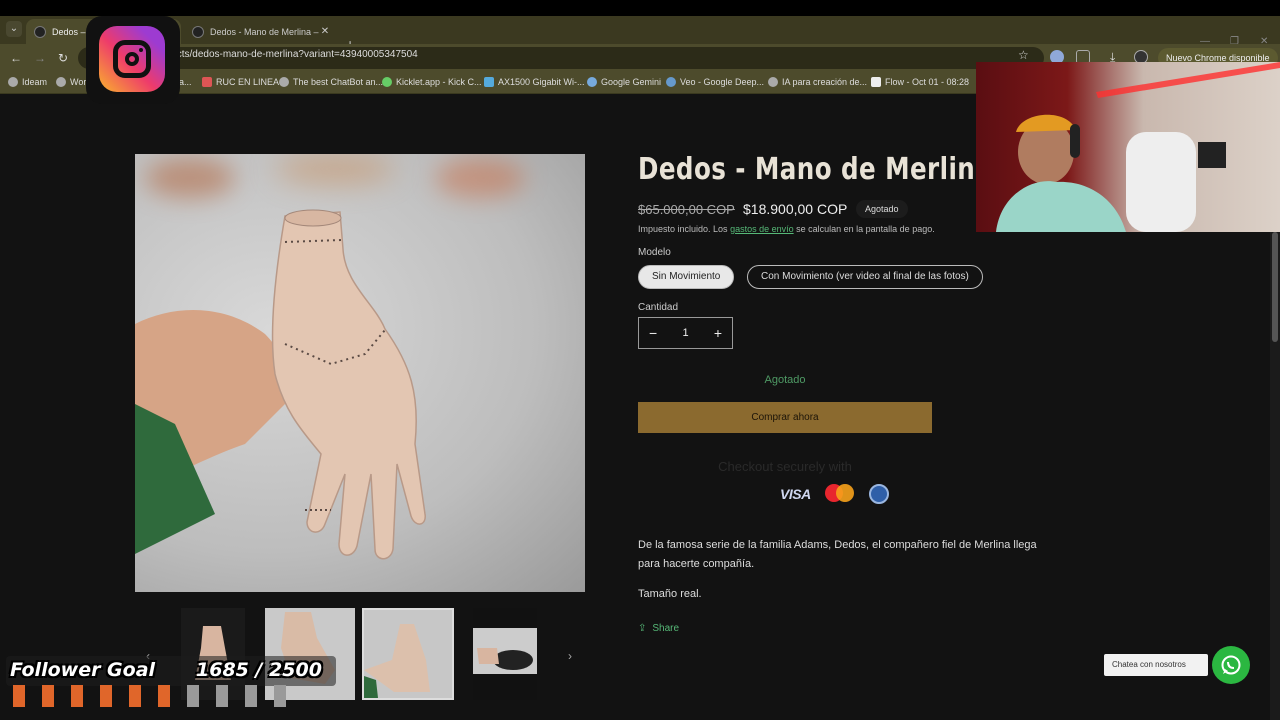 The image size is (1280, 720). I want to click on instagram-icon, so click(132, 59).